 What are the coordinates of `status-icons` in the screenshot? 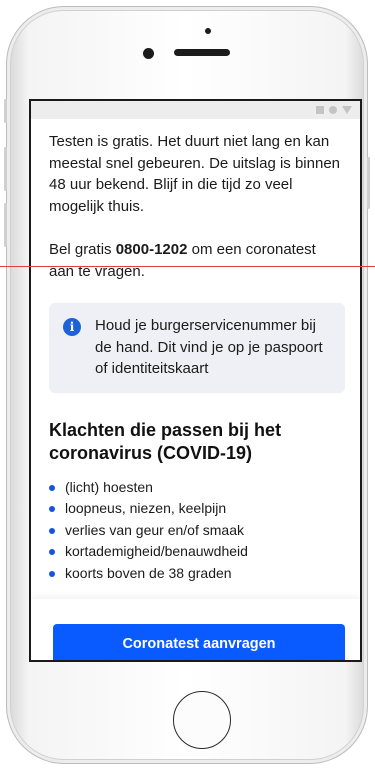 It's located at (334, 110).